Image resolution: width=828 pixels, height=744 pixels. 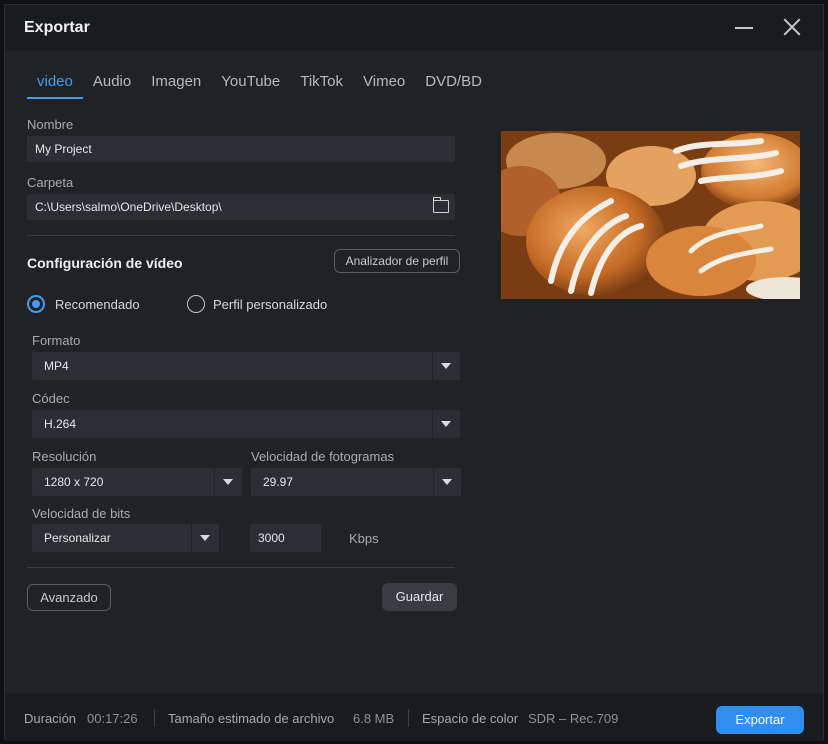 I want to click on radio-custom-profile, so click(x=196, y=304).